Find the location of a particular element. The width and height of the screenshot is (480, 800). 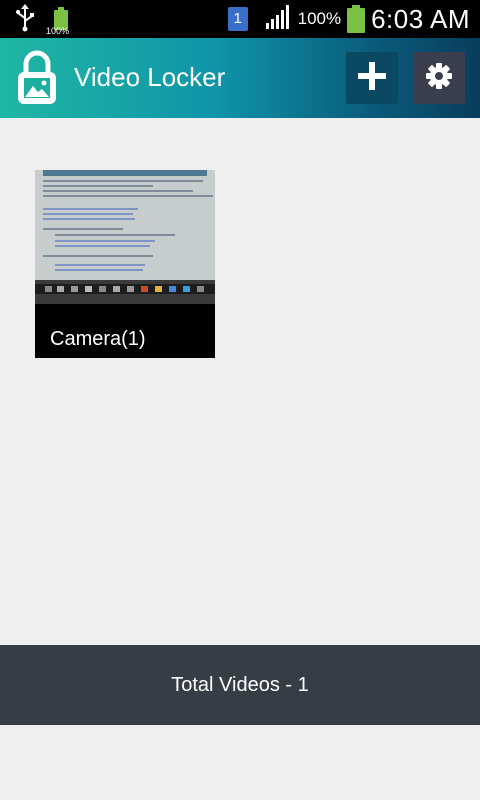

folder-card-camera: Camera(1) is located at coordinates (125, 264).